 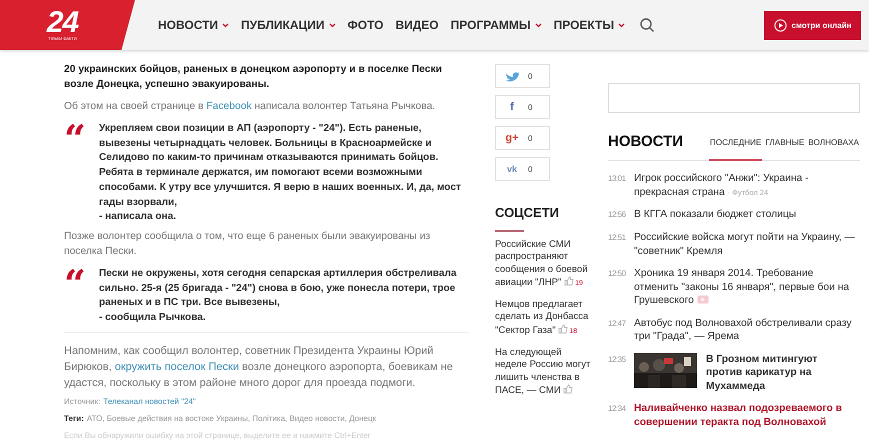 What do you see at coordinates (259, 367) in the screenshot?
I see `paragraph: Напомним, как сообщил волонтер, советник Президента Украины Юрий Бирюков, окружить поселок Пески возле донецкого аэропорта, боевикам не удастся, поскольку в этом районе много дорог для проезда подмоги.` at bounding box center [259, 367].